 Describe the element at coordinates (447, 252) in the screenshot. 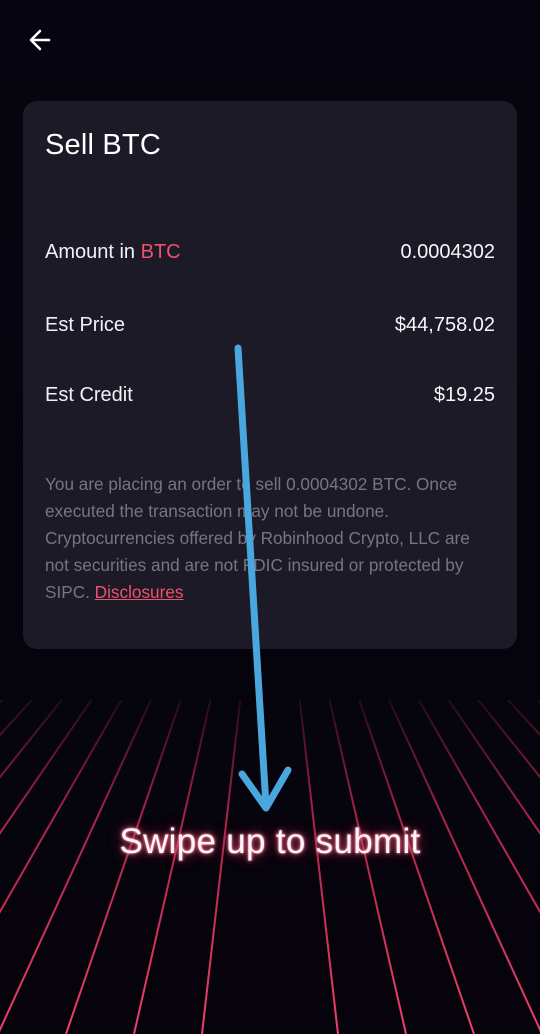

I see `amount-value: 0.0004302` at that location.